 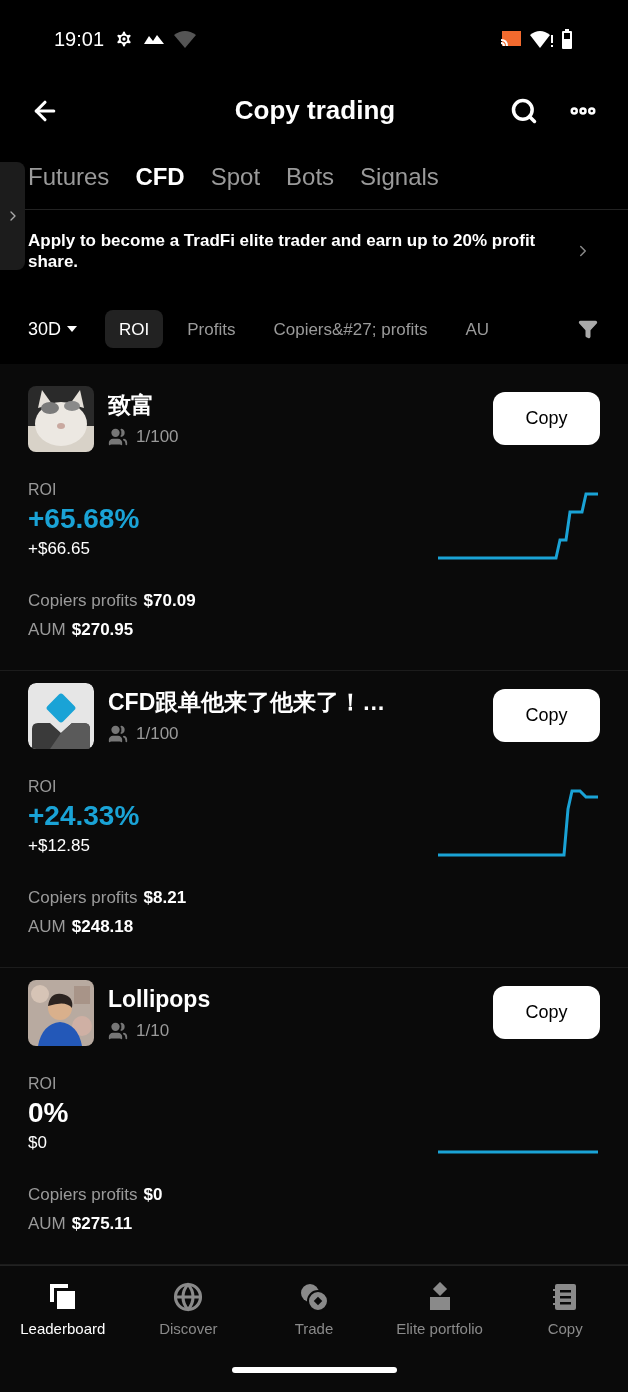 I want to click on category-tab: Spot, so click(x=235, y=176).